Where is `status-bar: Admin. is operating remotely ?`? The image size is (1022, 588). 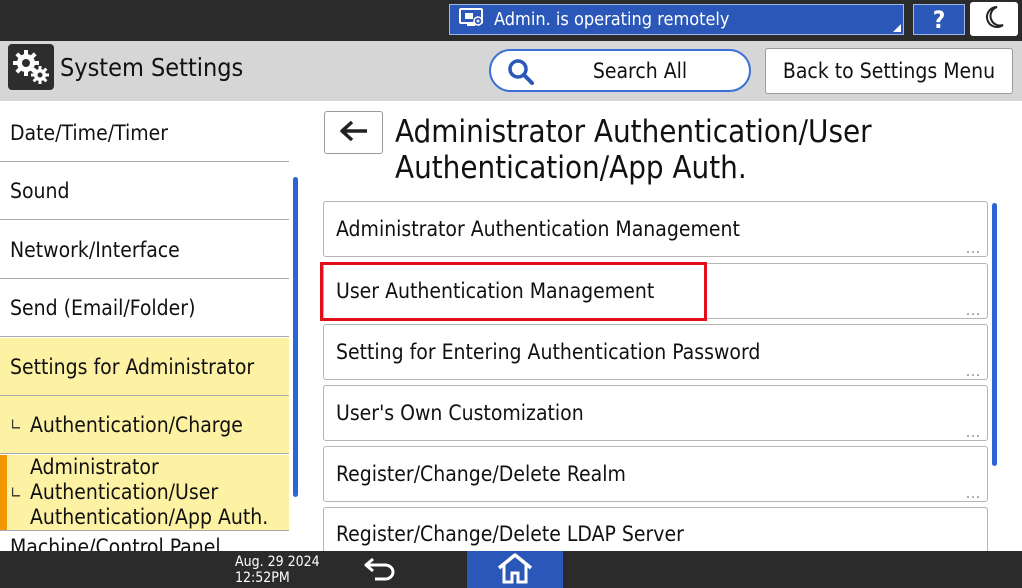 status-bar: Admin. is operating remotely ? is located at coordinates (511, 20).